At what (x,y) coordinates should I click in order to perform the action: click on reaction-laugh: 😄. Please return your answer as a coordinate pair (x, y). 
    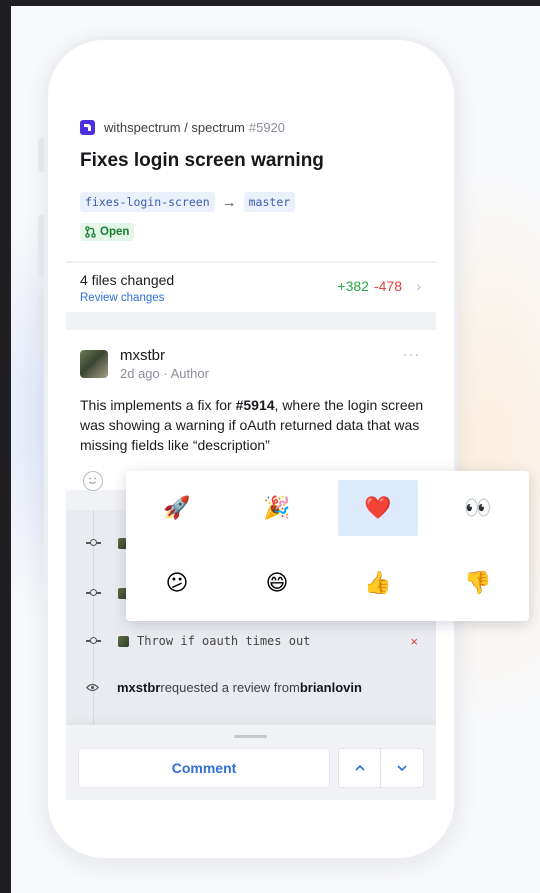
    Looking at the image, I should click on (277, 583).